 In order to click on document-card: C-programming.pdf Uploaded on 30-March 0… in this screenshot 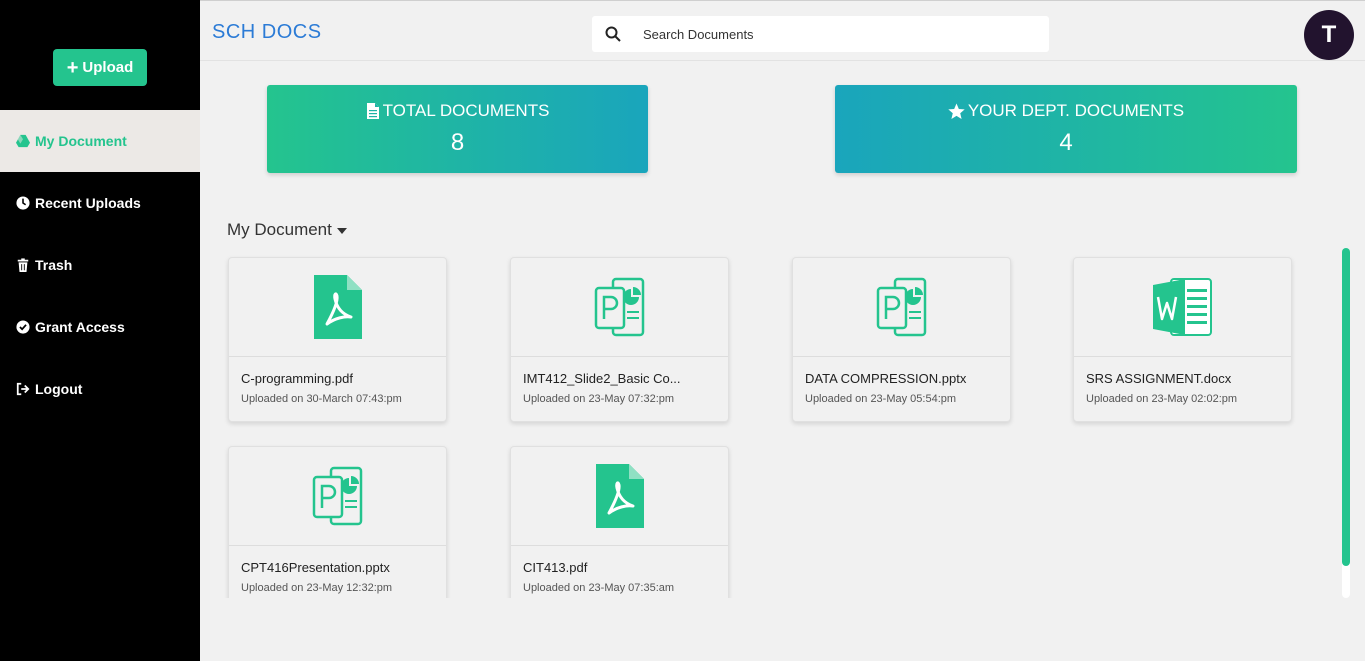, I will do `click(337, 339)`.